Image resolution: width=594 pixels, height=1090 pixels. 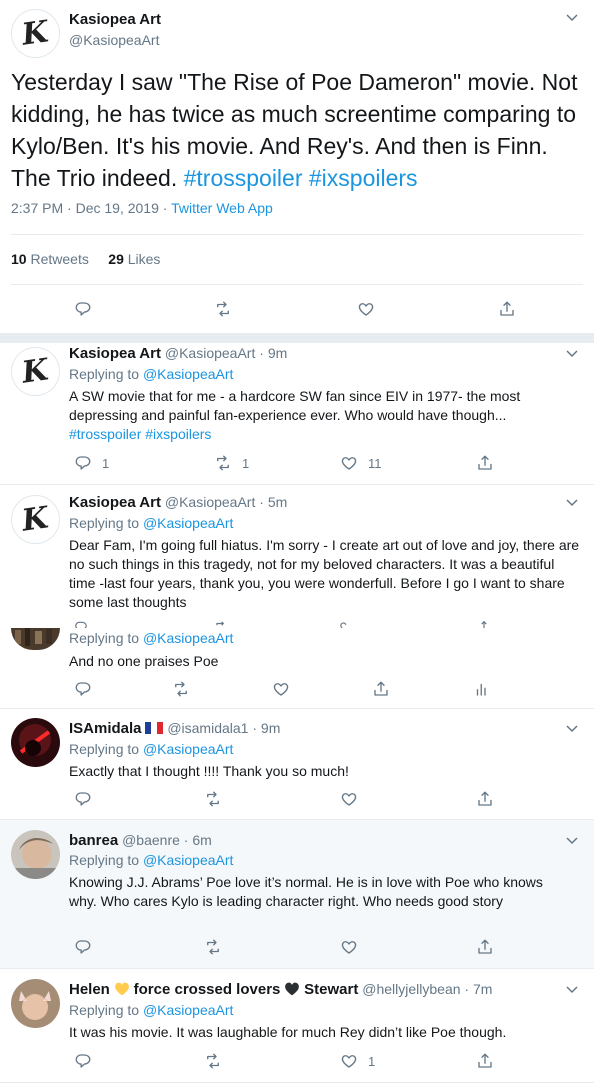 I want to click on reply-header: banrea @baenre · 6m, so click(x=140, y=840).